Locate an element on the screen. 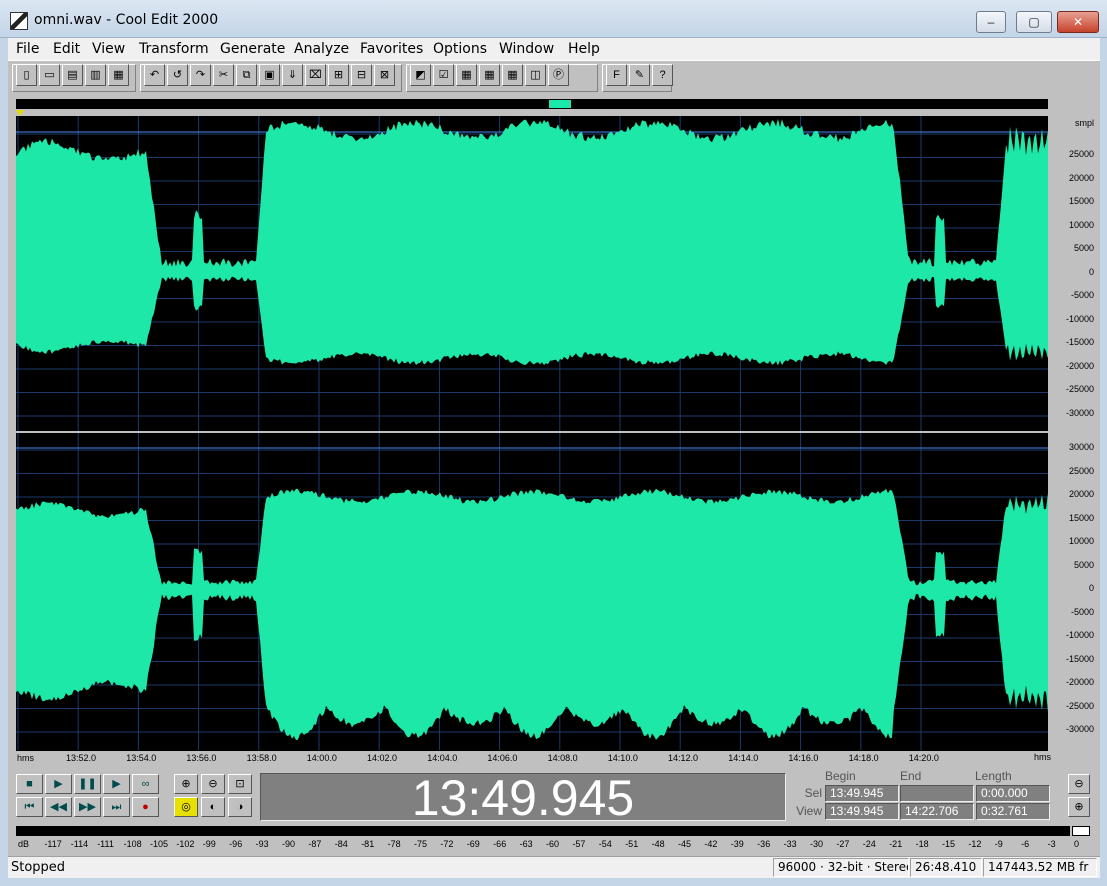  go-to-end-button: ⏭ is located at coordinates (116, 807).